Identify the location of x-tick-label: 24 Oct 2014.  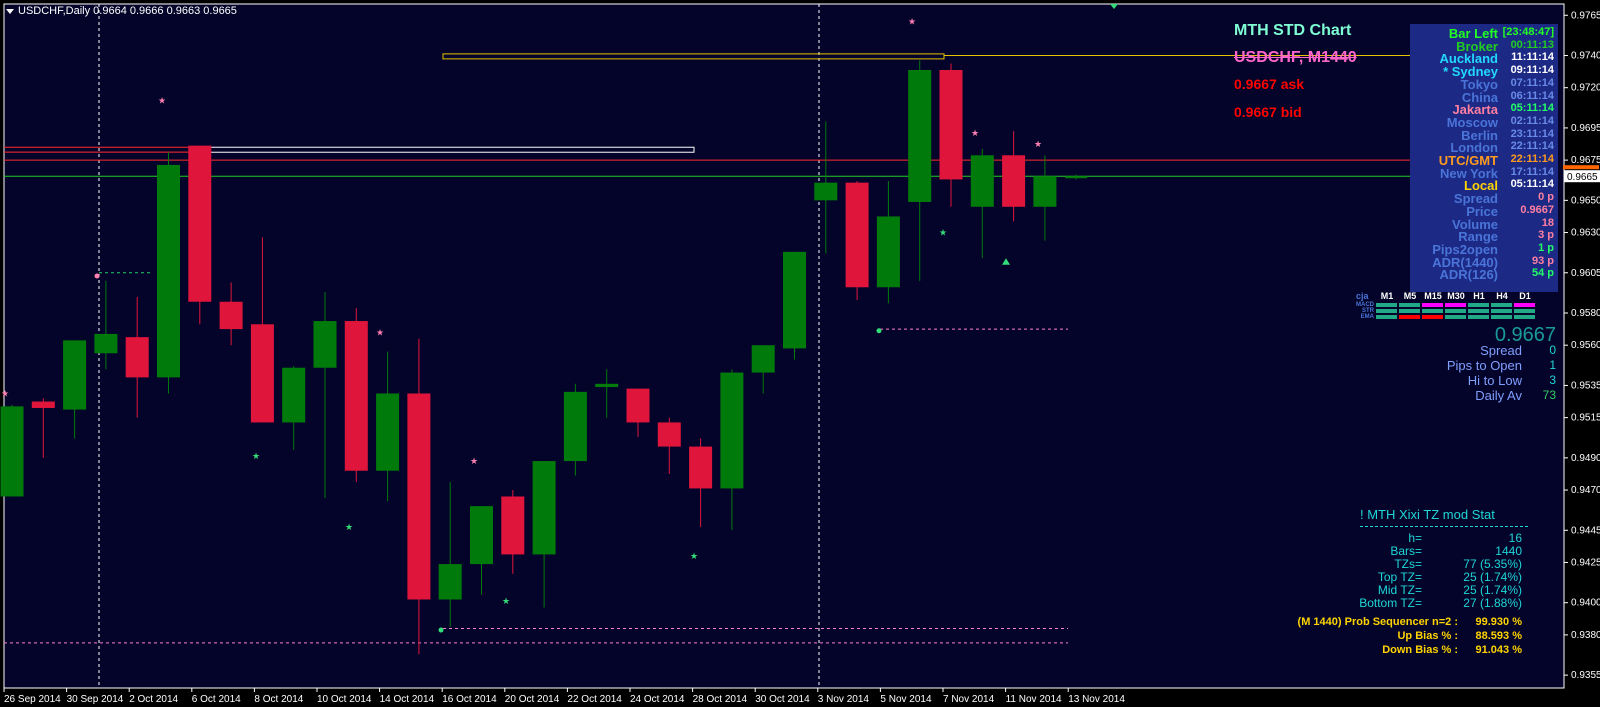
(657, 699).